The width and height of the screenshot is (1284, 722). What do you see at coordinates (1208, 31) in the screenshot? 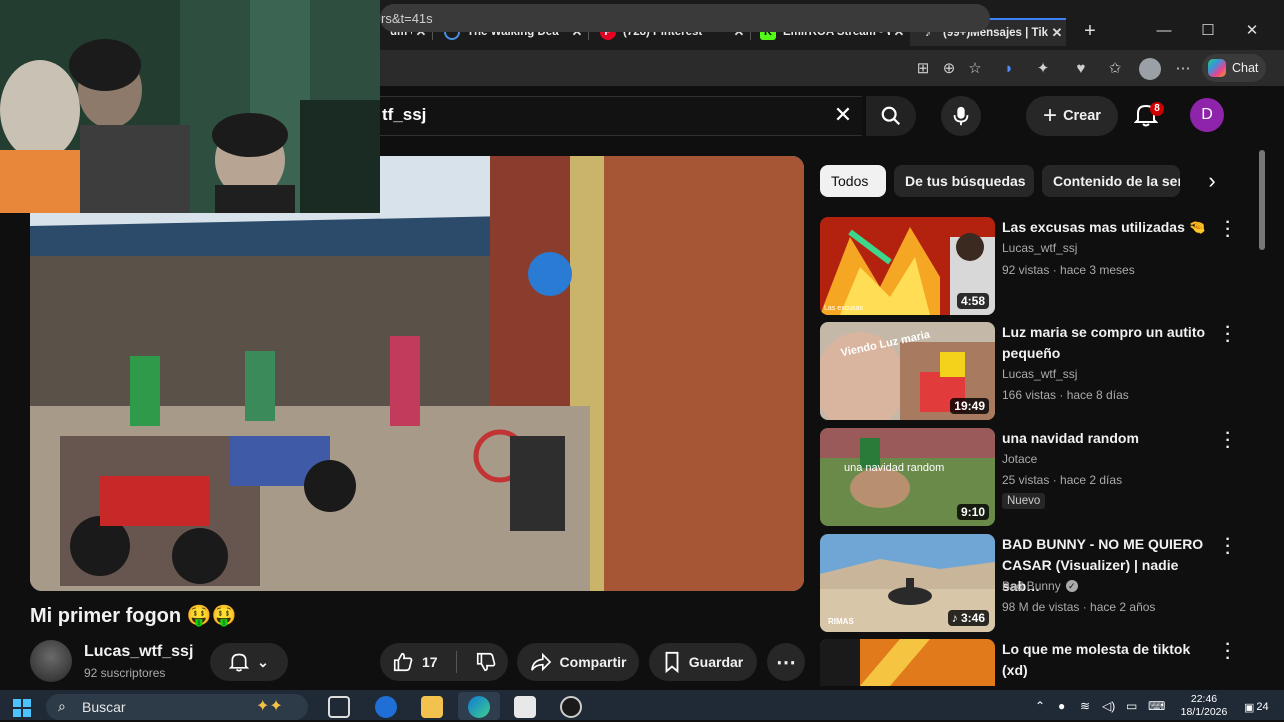
I see `maximize-button: ☐` at bounding box center [1208, 31].